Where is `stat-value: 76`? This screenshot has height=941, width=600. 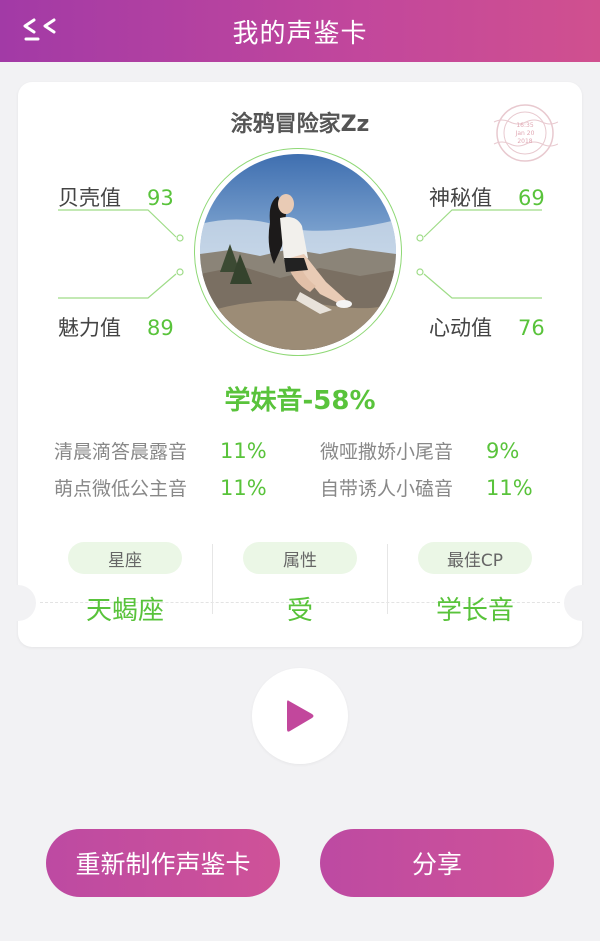
stat-value: 76 is located at coordinates (531, 328).